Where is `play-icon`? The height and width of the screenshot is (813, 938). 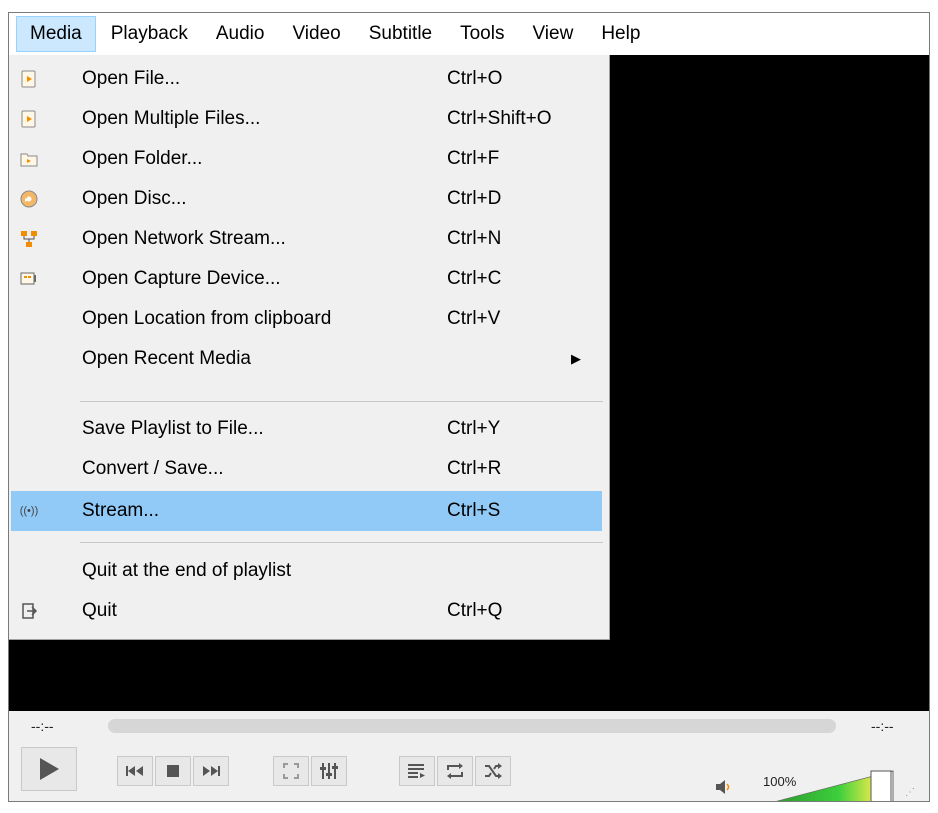 play-icon is located at coordinates (49, 769).